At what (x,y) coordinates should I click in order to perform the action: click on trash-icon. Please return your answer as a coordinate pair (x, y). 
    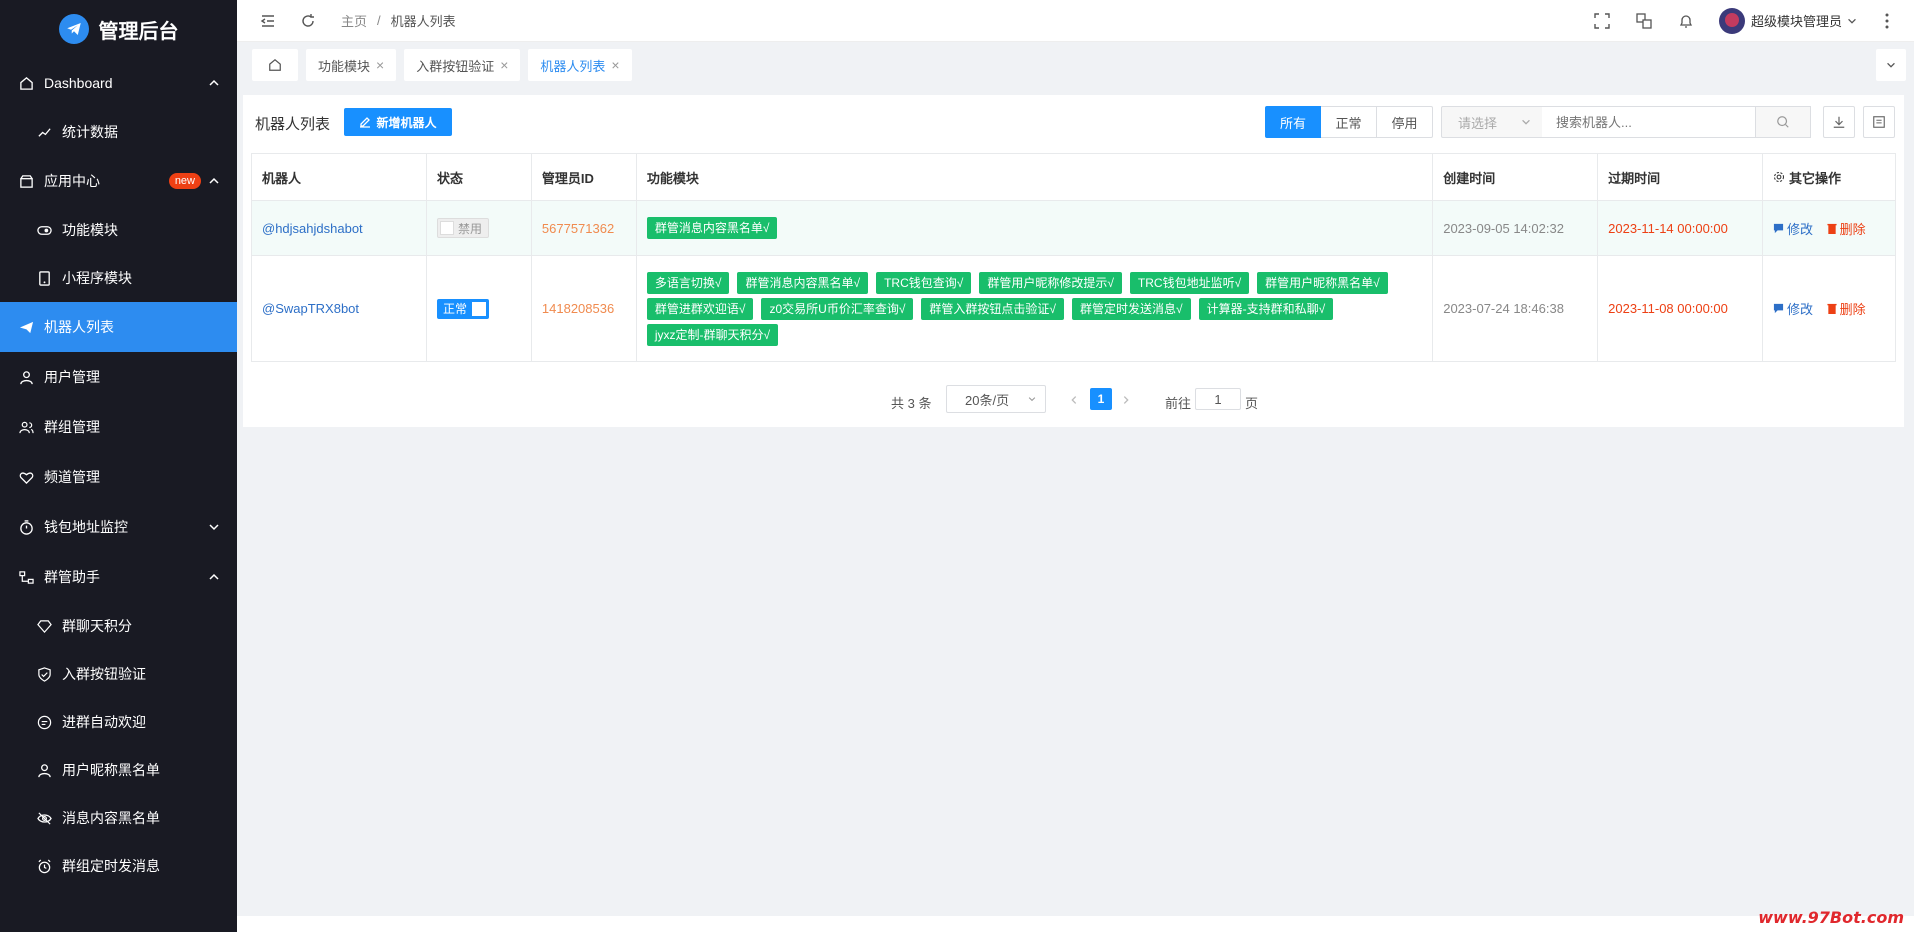
    Looking at the image, I should click on (1832, 308).